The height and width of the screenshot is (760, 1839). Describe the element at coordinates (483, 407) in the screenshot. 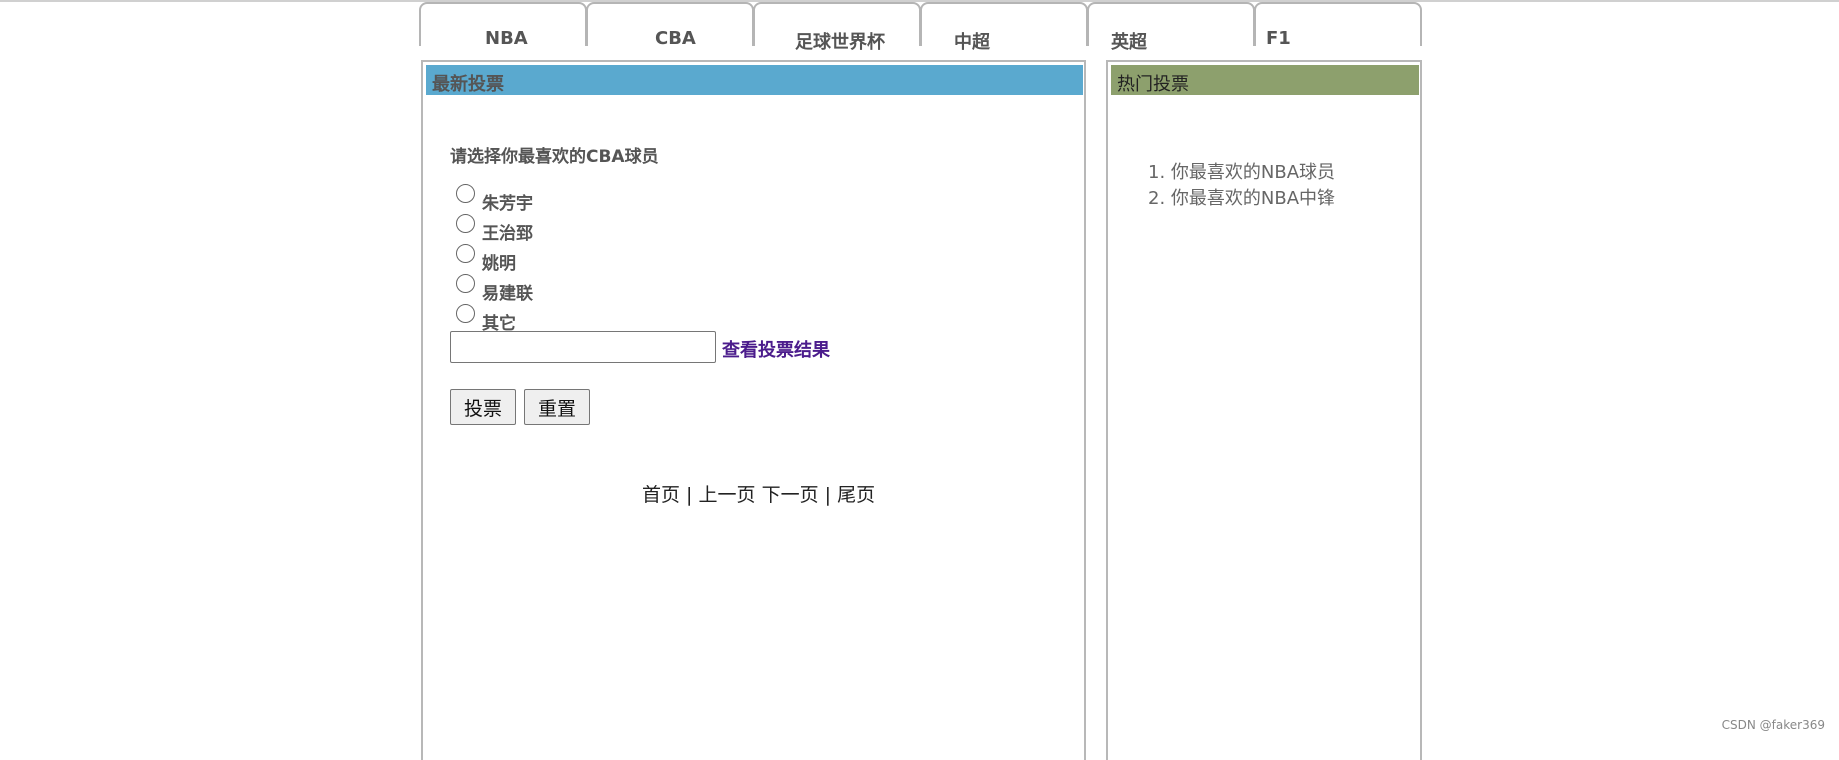

I see `vote-button: 投票` at that location.